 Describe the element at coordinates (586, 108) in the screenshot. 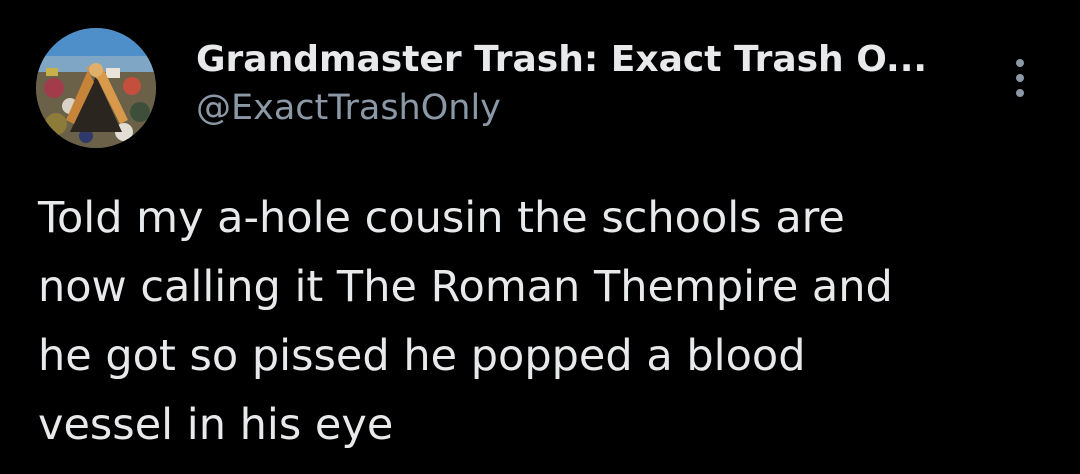

I see `author-handle: @ExactTrashOnly` at that location.